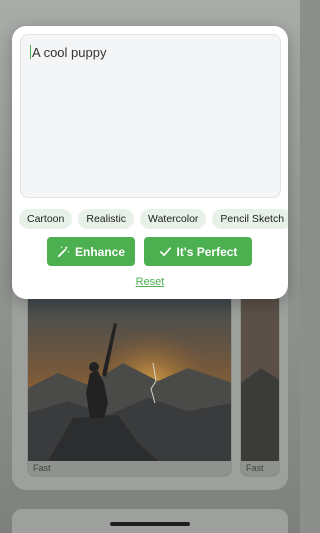 This screenshot has width=320, height=533. What do you see at coordinates (250, 219) in the screenshot?
I see `chip-pencil-sketch: Pencil Sketch` at bounding box center [250, 219].